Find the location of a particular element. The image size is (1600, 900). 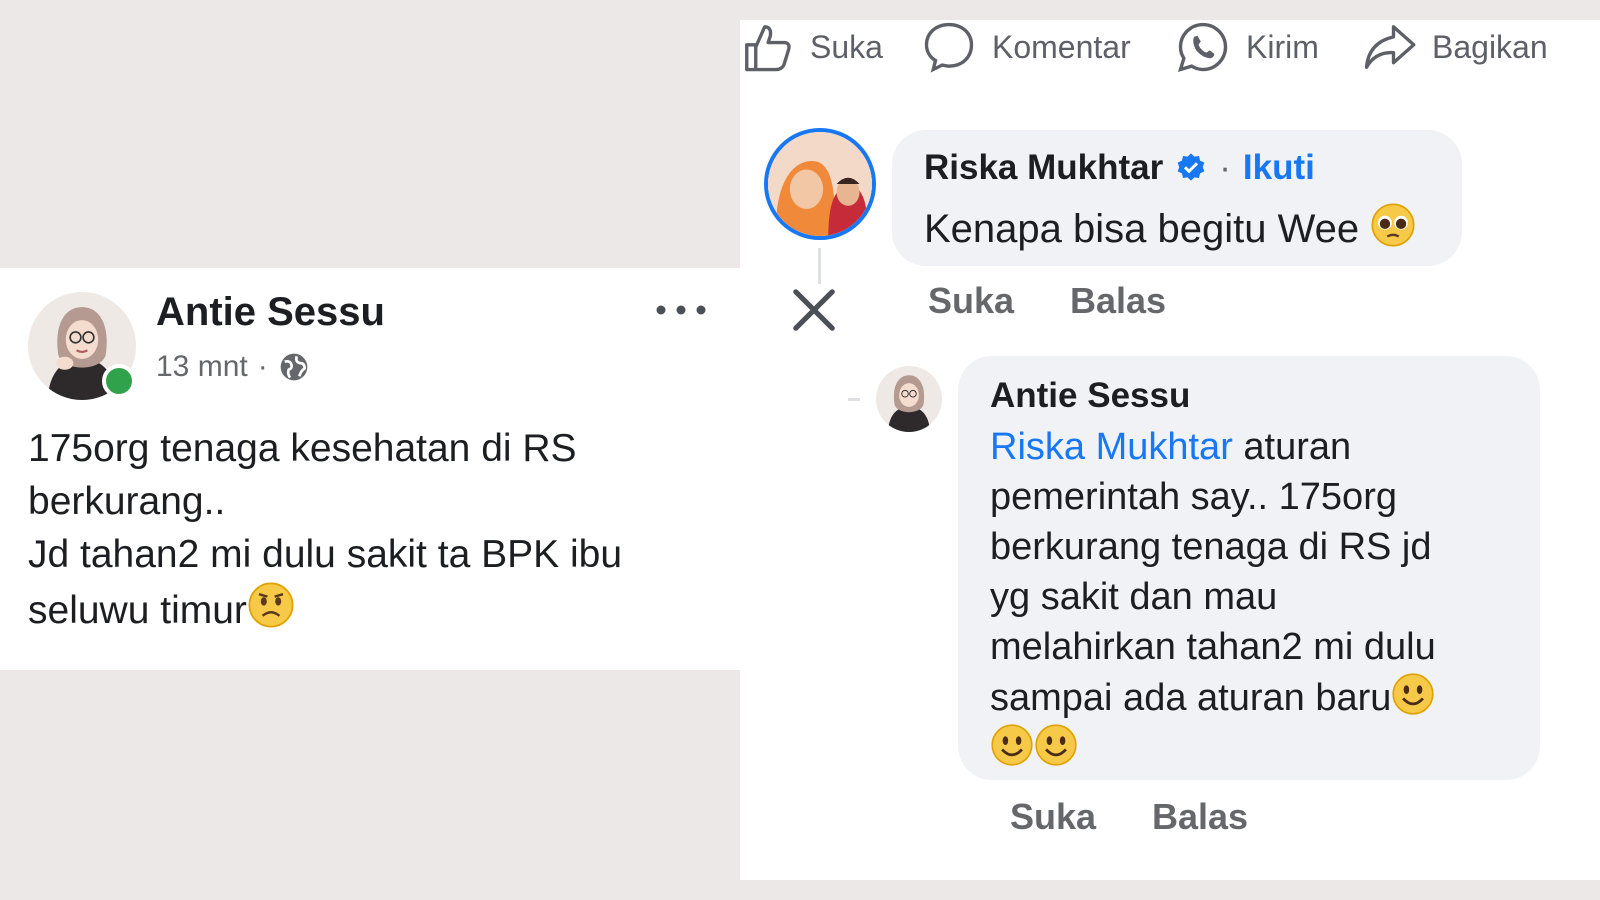

like-action-label: Suka is located at coordinates (846, 46).